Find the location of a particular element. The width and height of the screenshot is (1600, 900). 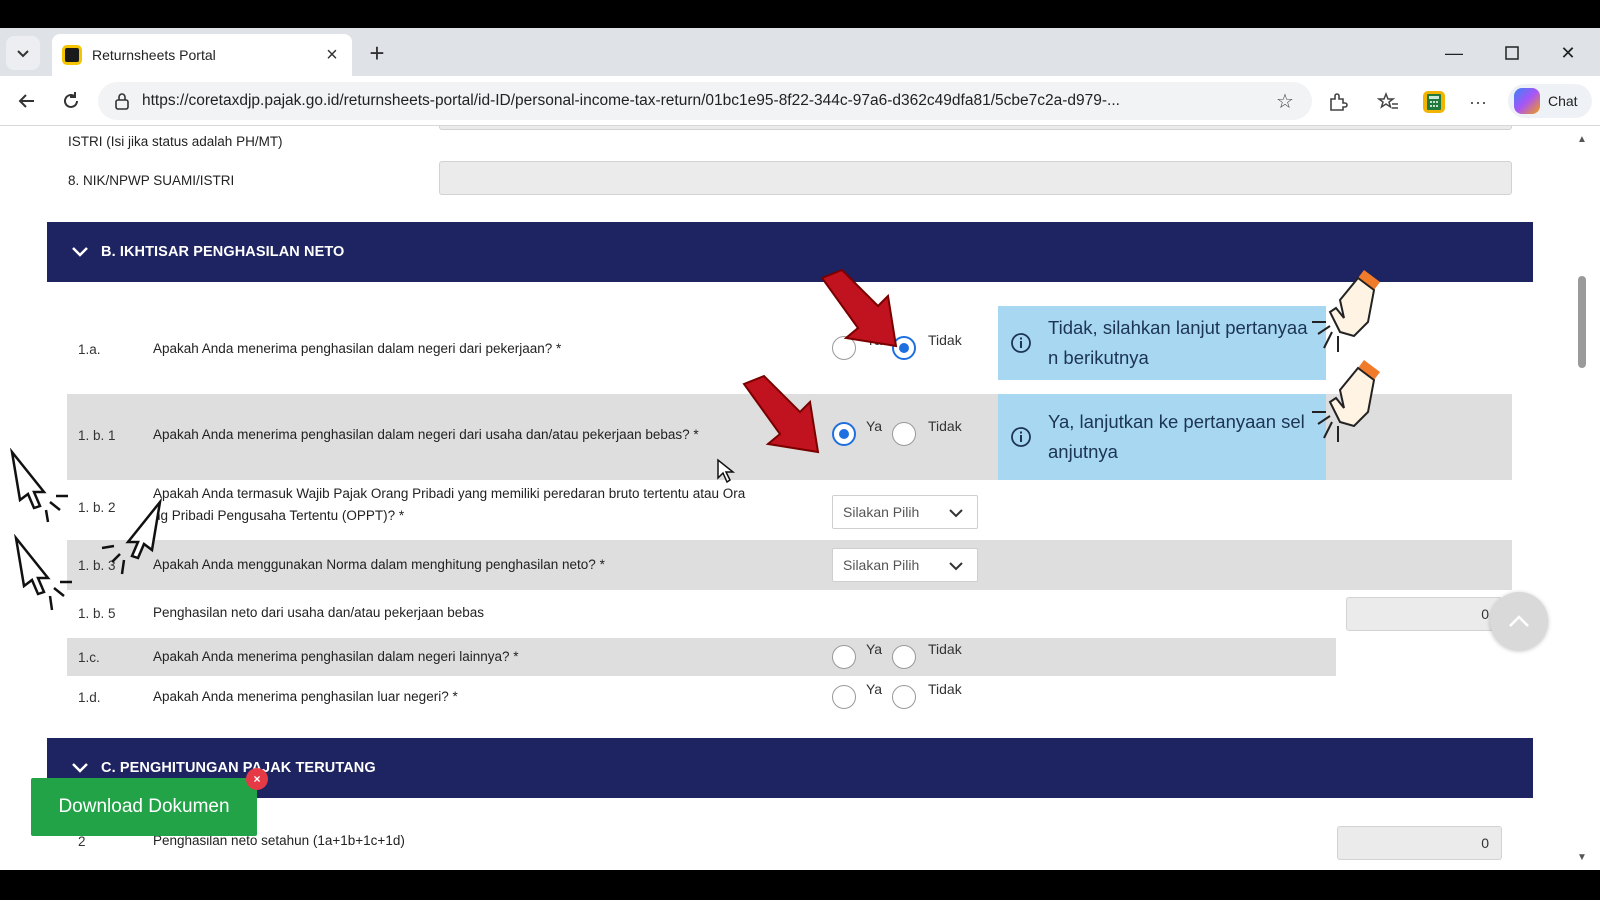

nik-npwp-input is located at coordinates (975, 178).